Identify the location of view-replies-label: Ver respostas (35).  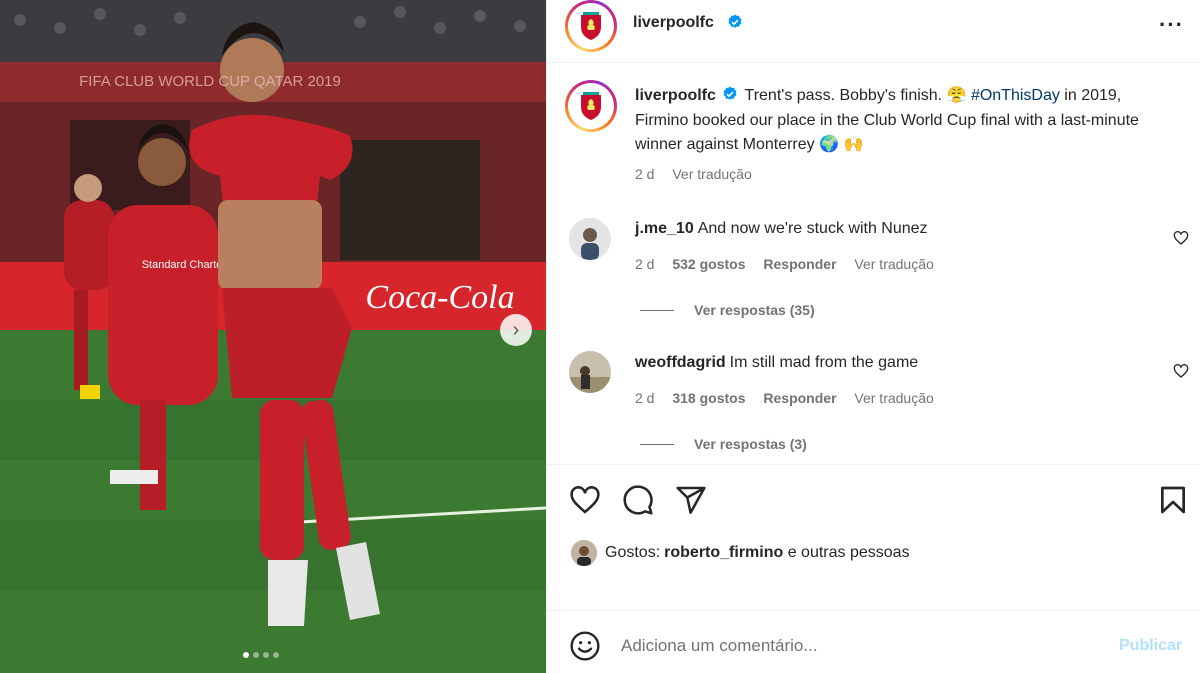
(754, 310).